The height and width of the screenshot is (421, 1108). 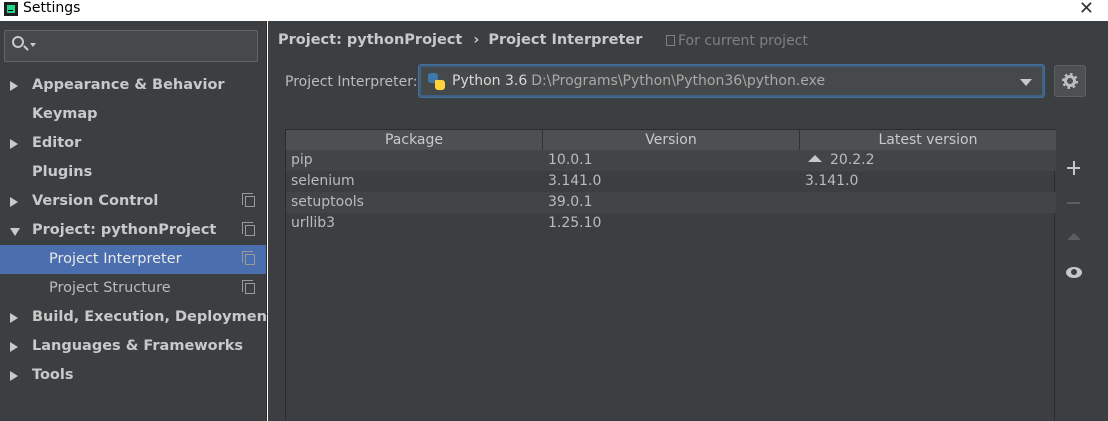 I want to click on sidebar-item-project-interpreter: Project Interpreter, so click(x=133, y=259).